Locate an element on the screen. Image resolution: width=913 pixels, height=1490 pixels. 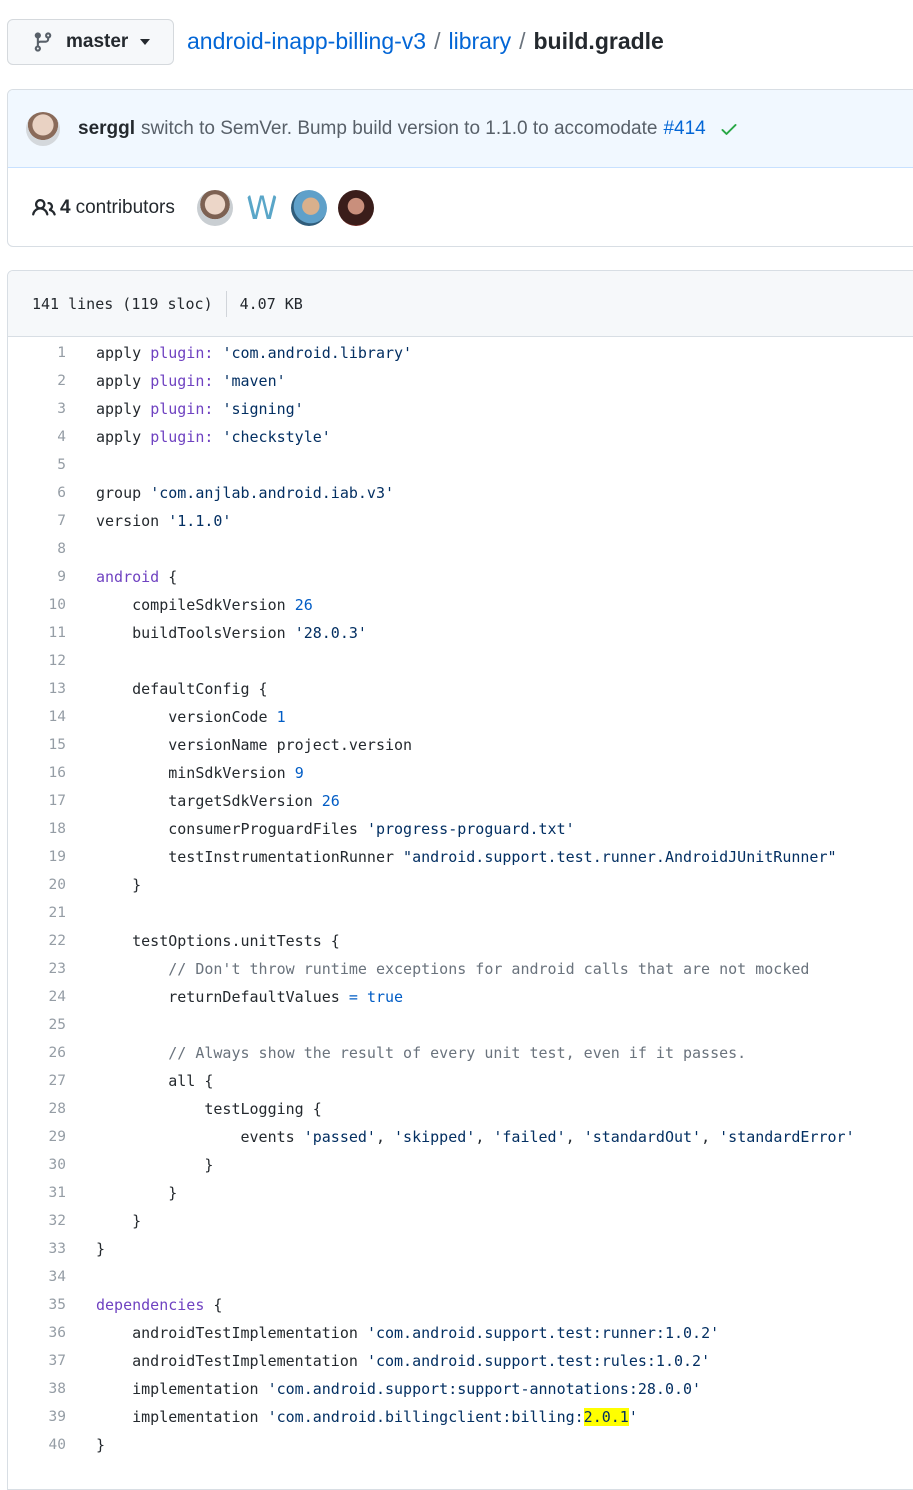
line-content: all { is located at coordinates (154, 1081).